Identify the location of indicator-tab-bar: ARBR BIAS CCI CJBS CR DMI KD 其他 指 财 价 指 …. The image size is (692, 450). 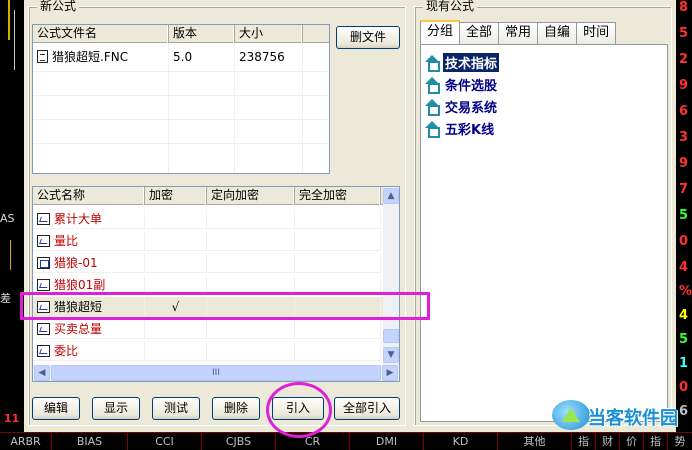
(346, 441).